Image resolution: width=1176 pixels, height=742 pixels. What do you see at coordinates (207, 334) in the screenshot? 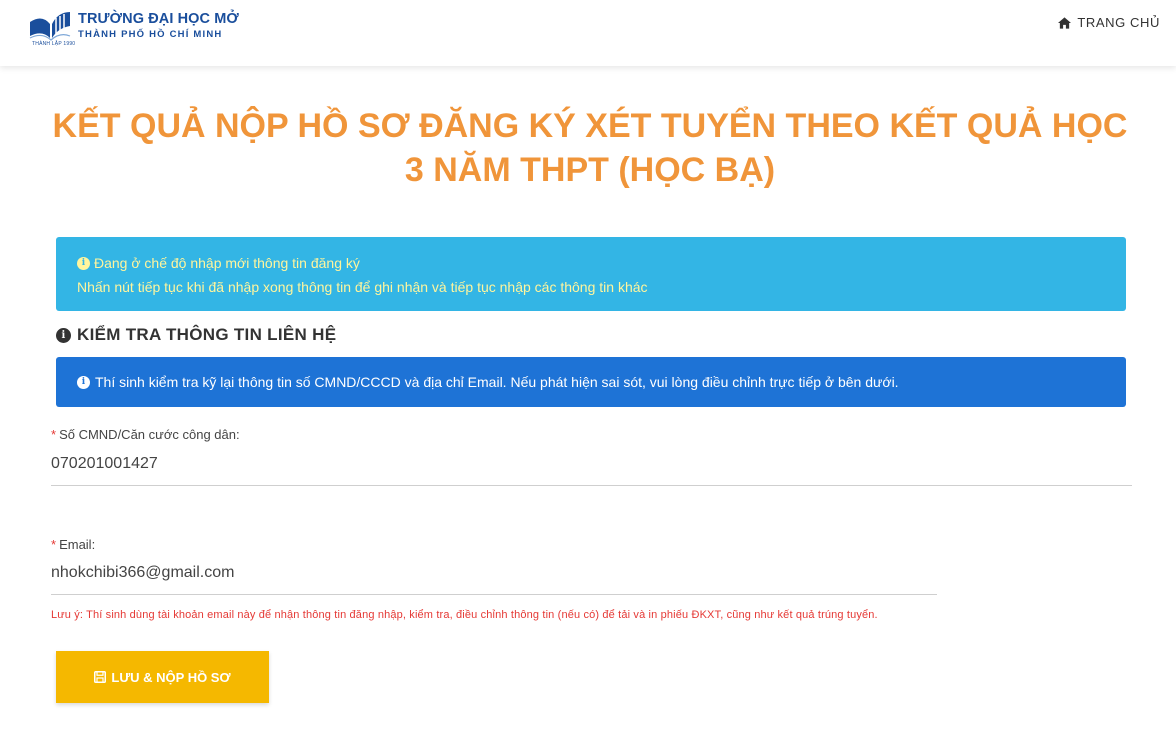
I see `section-title: KIỂM TRA THÔNG TIN LIÊN HỆ` at bounding box center [207, 334].